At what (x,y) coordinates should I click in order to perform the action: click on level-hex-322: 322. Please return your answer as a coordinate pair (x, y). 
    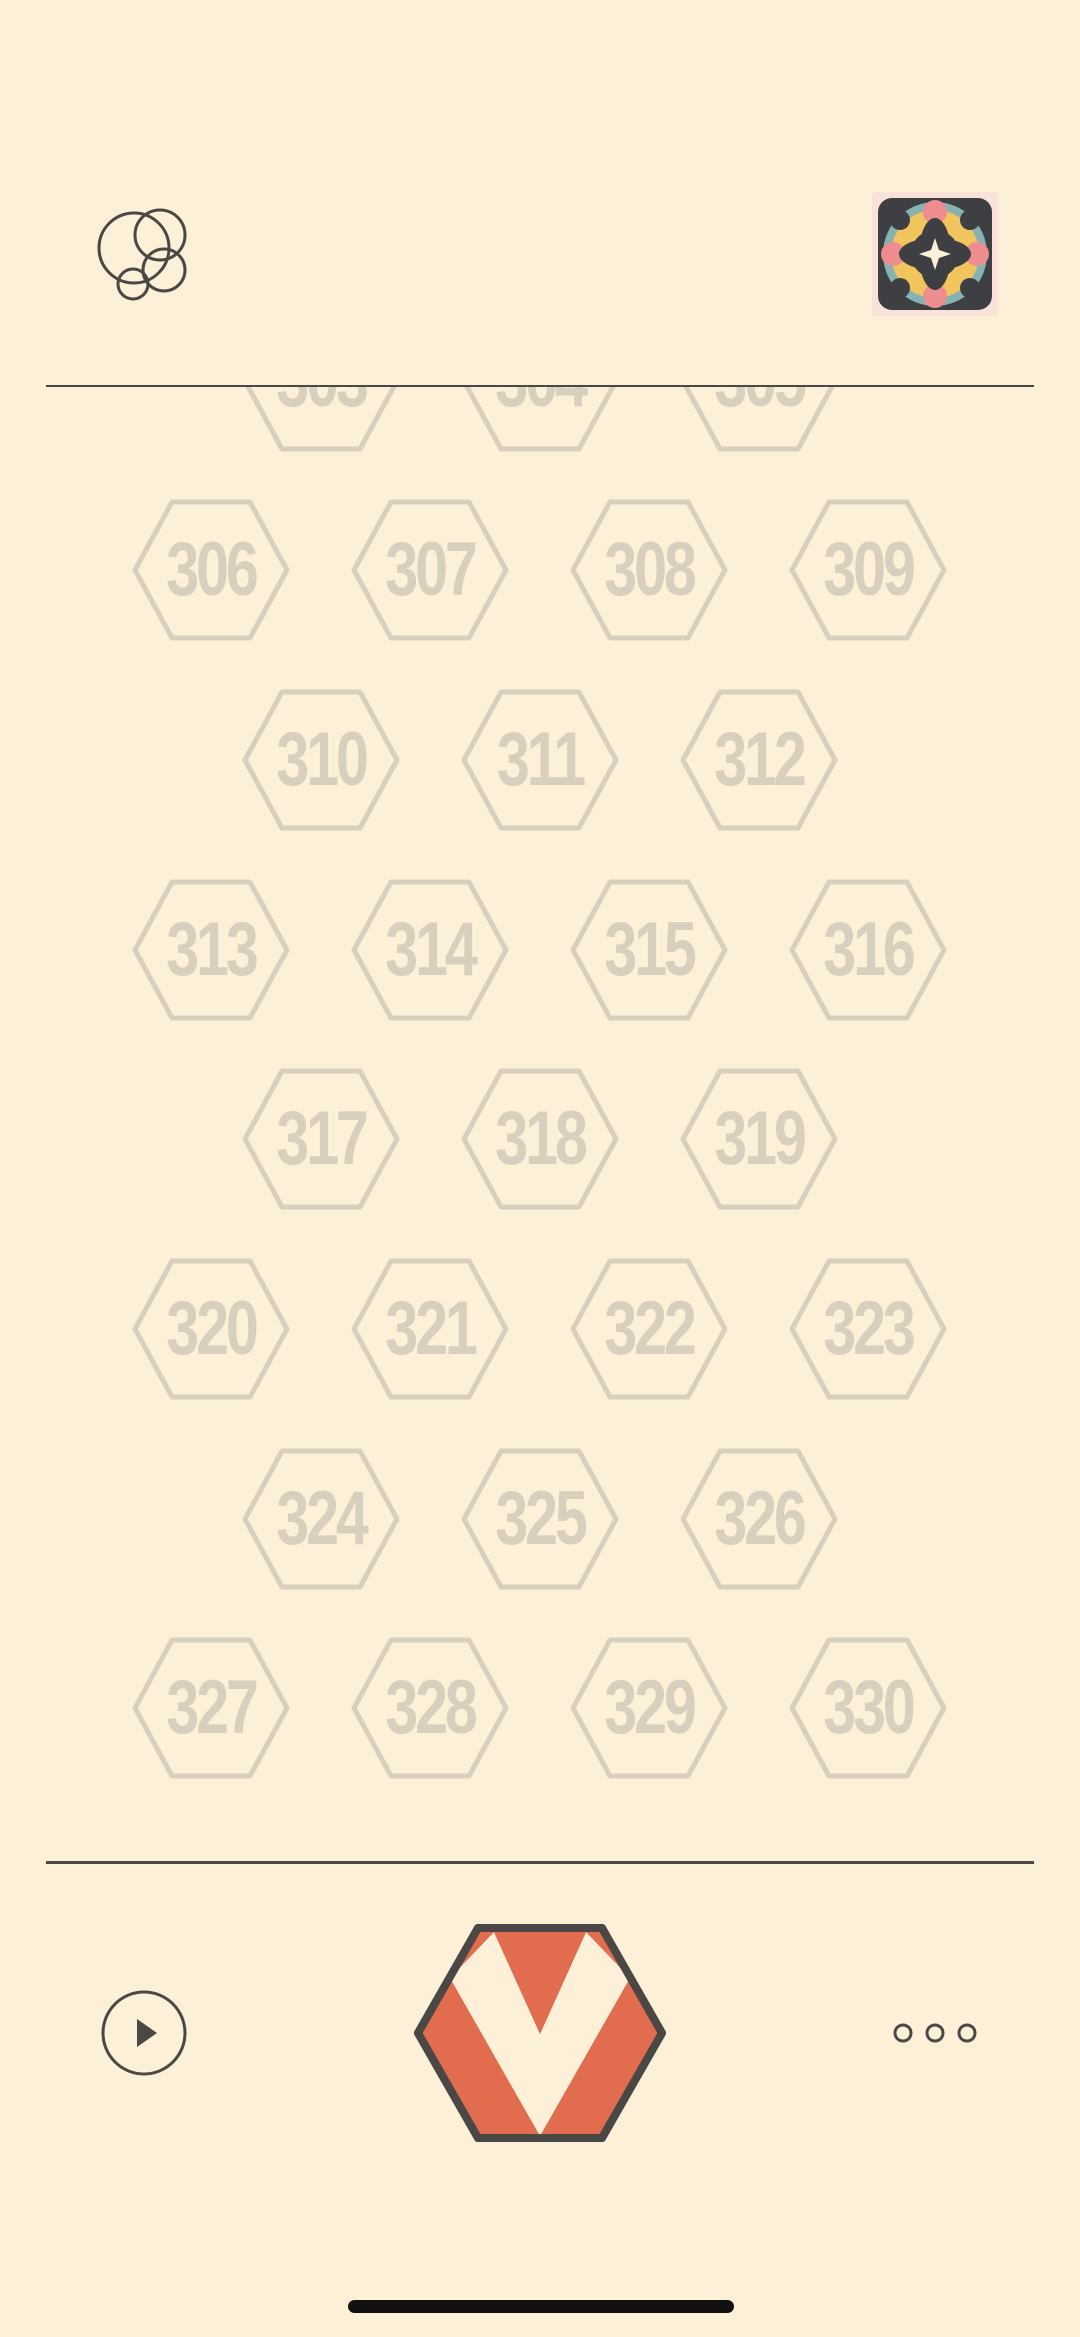
    Looking at the image, I should click on (649, 1329).